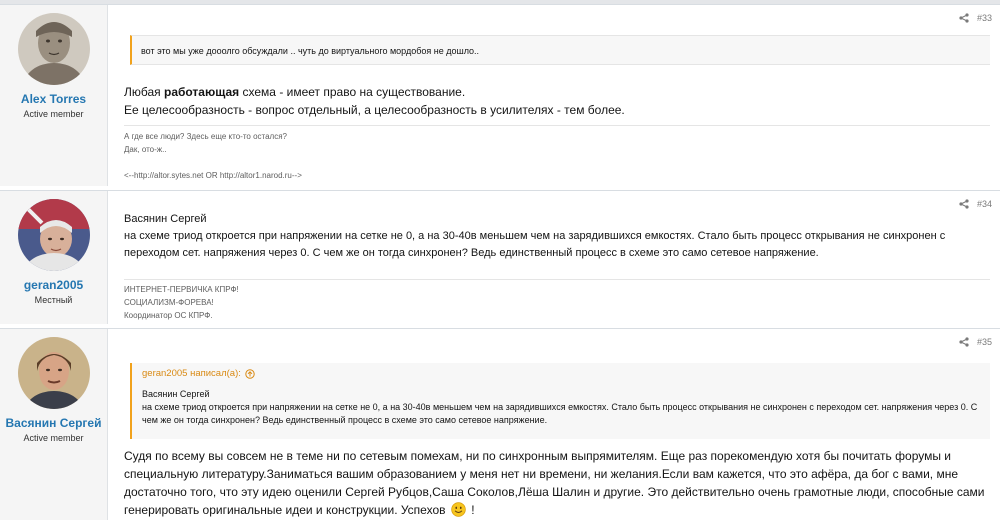 Image resolution: width=1000 pixels, height=520 pixels. Describe the element at coordinates (458, 509) in the screenshot. I see `smile-emoji-icon` at that location.